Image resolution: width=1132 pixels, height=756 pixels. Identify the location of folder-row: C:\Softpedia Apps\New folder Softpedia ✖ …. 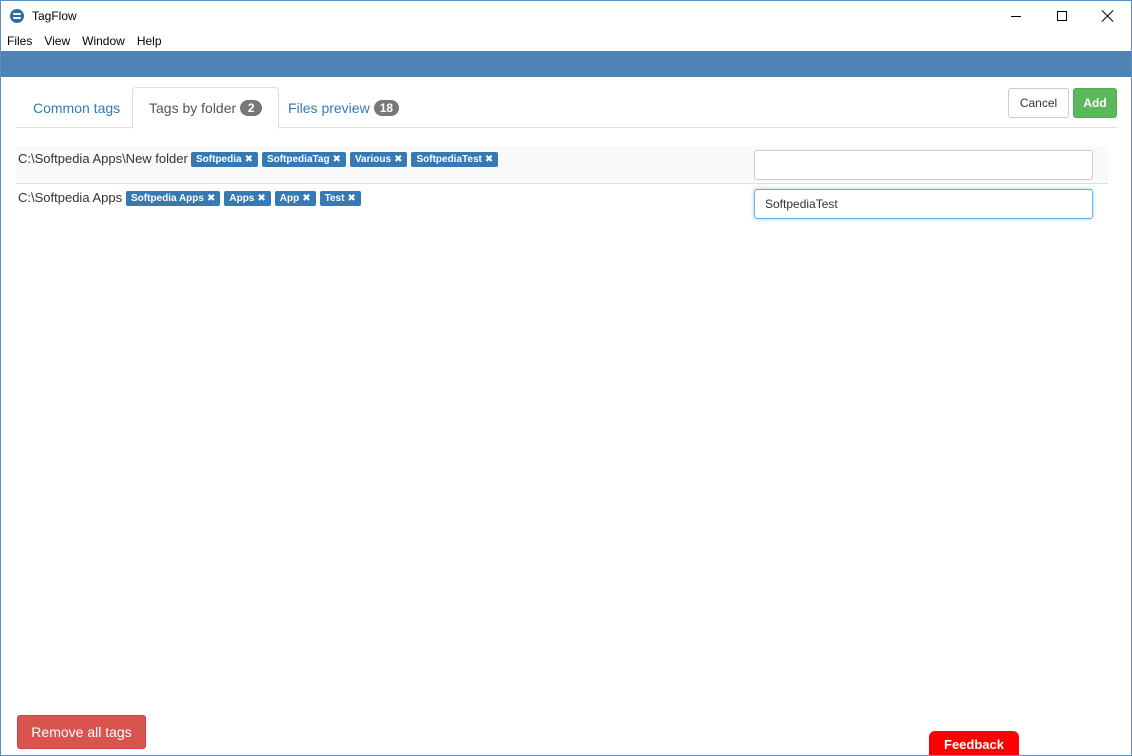
(562, 165).